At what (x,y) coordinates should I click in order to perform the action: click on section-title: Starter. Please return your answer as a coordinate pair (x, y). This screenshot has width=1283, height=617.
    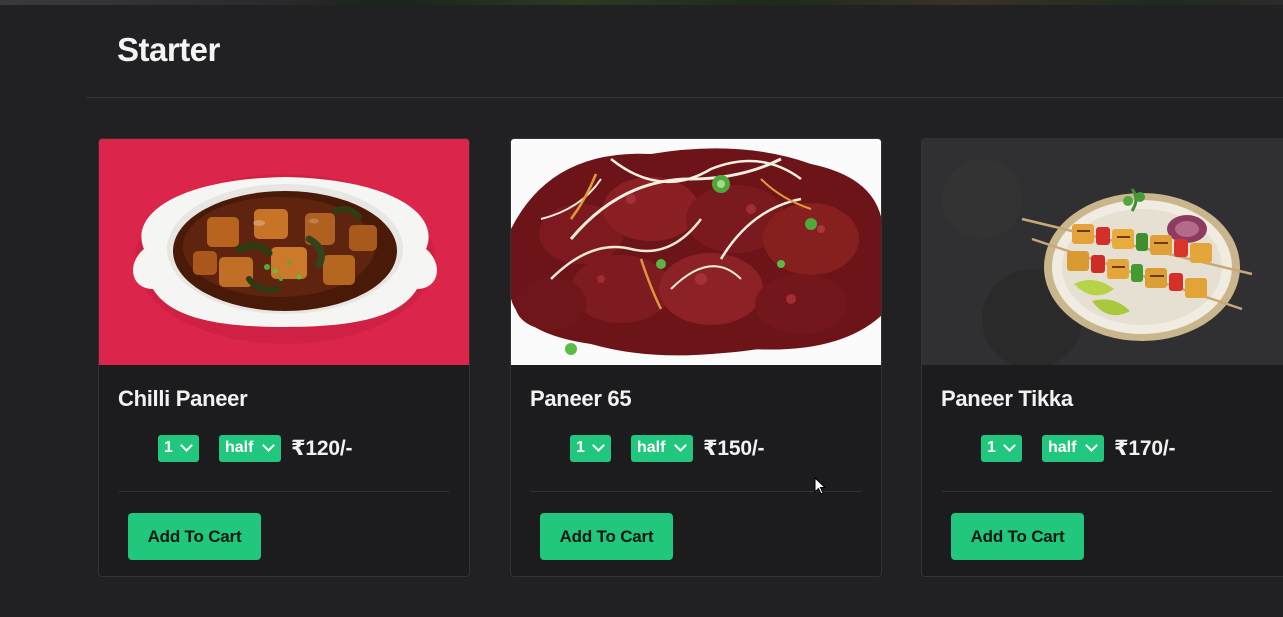
    Looking at the image, I should click on (168, 49).